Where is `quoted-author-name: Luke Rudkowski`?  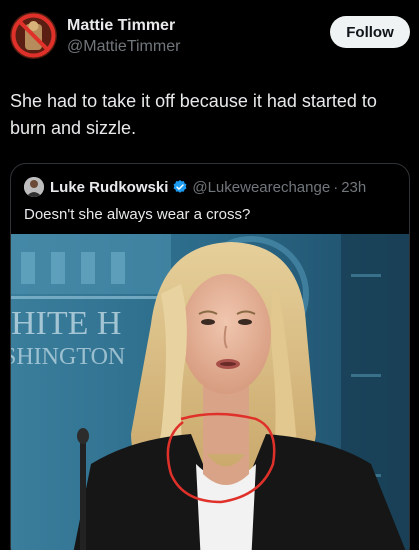 quoted-author-name: Luke Rudkowski is located at coordinates (109, 187).